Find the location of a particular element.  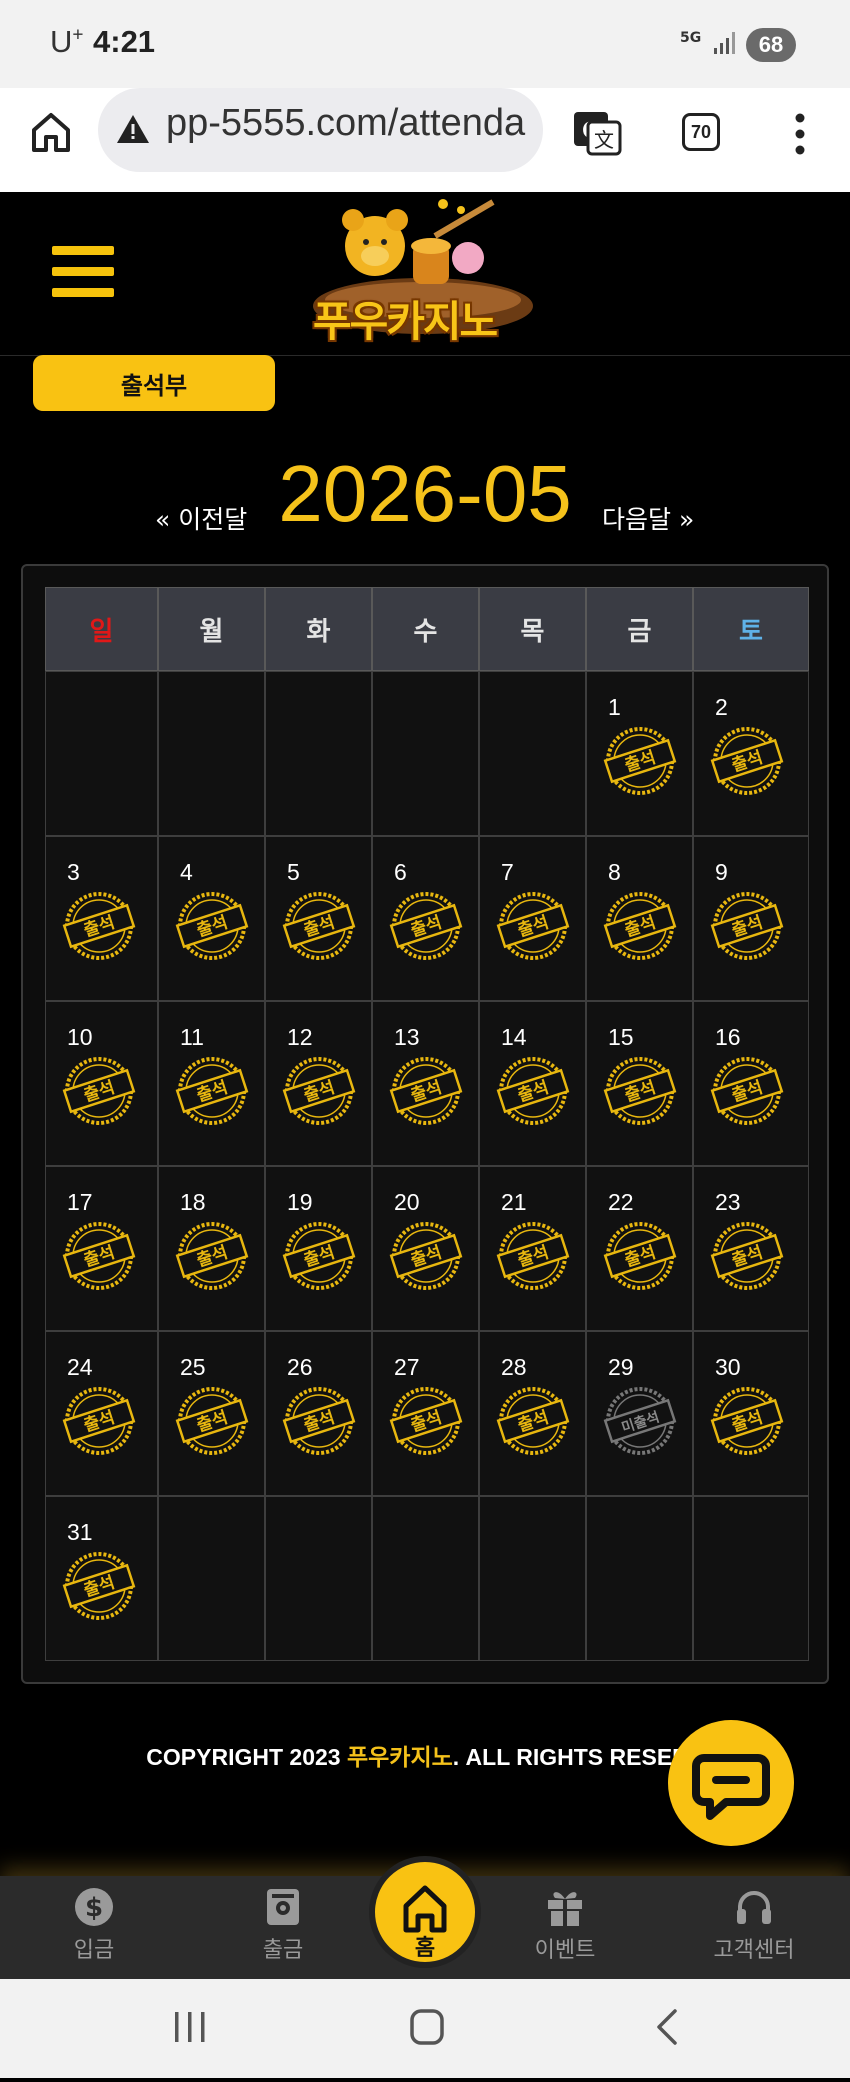

nav-withdraw: 출금 is located at coordinates (283, 1925).